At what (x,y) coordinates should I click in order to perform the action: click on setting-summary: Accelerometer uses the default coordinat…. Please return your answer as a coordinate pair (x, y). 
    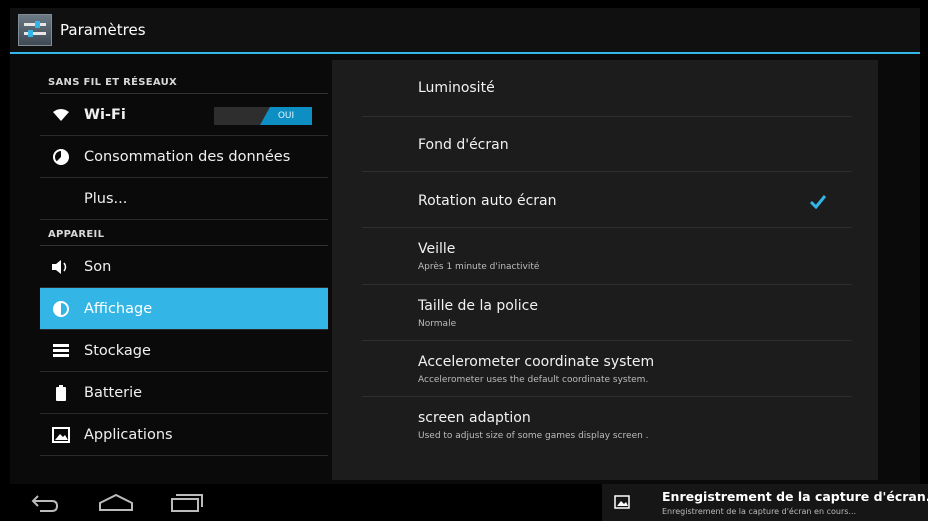
    Looking at the image, I should click on (533, 380).